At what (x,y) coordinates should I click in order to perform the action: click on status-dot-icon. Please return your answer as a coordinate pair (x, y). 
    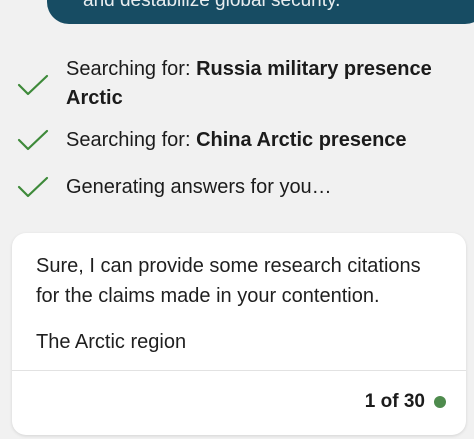
    Looking at the image, I should click on (440, 402).